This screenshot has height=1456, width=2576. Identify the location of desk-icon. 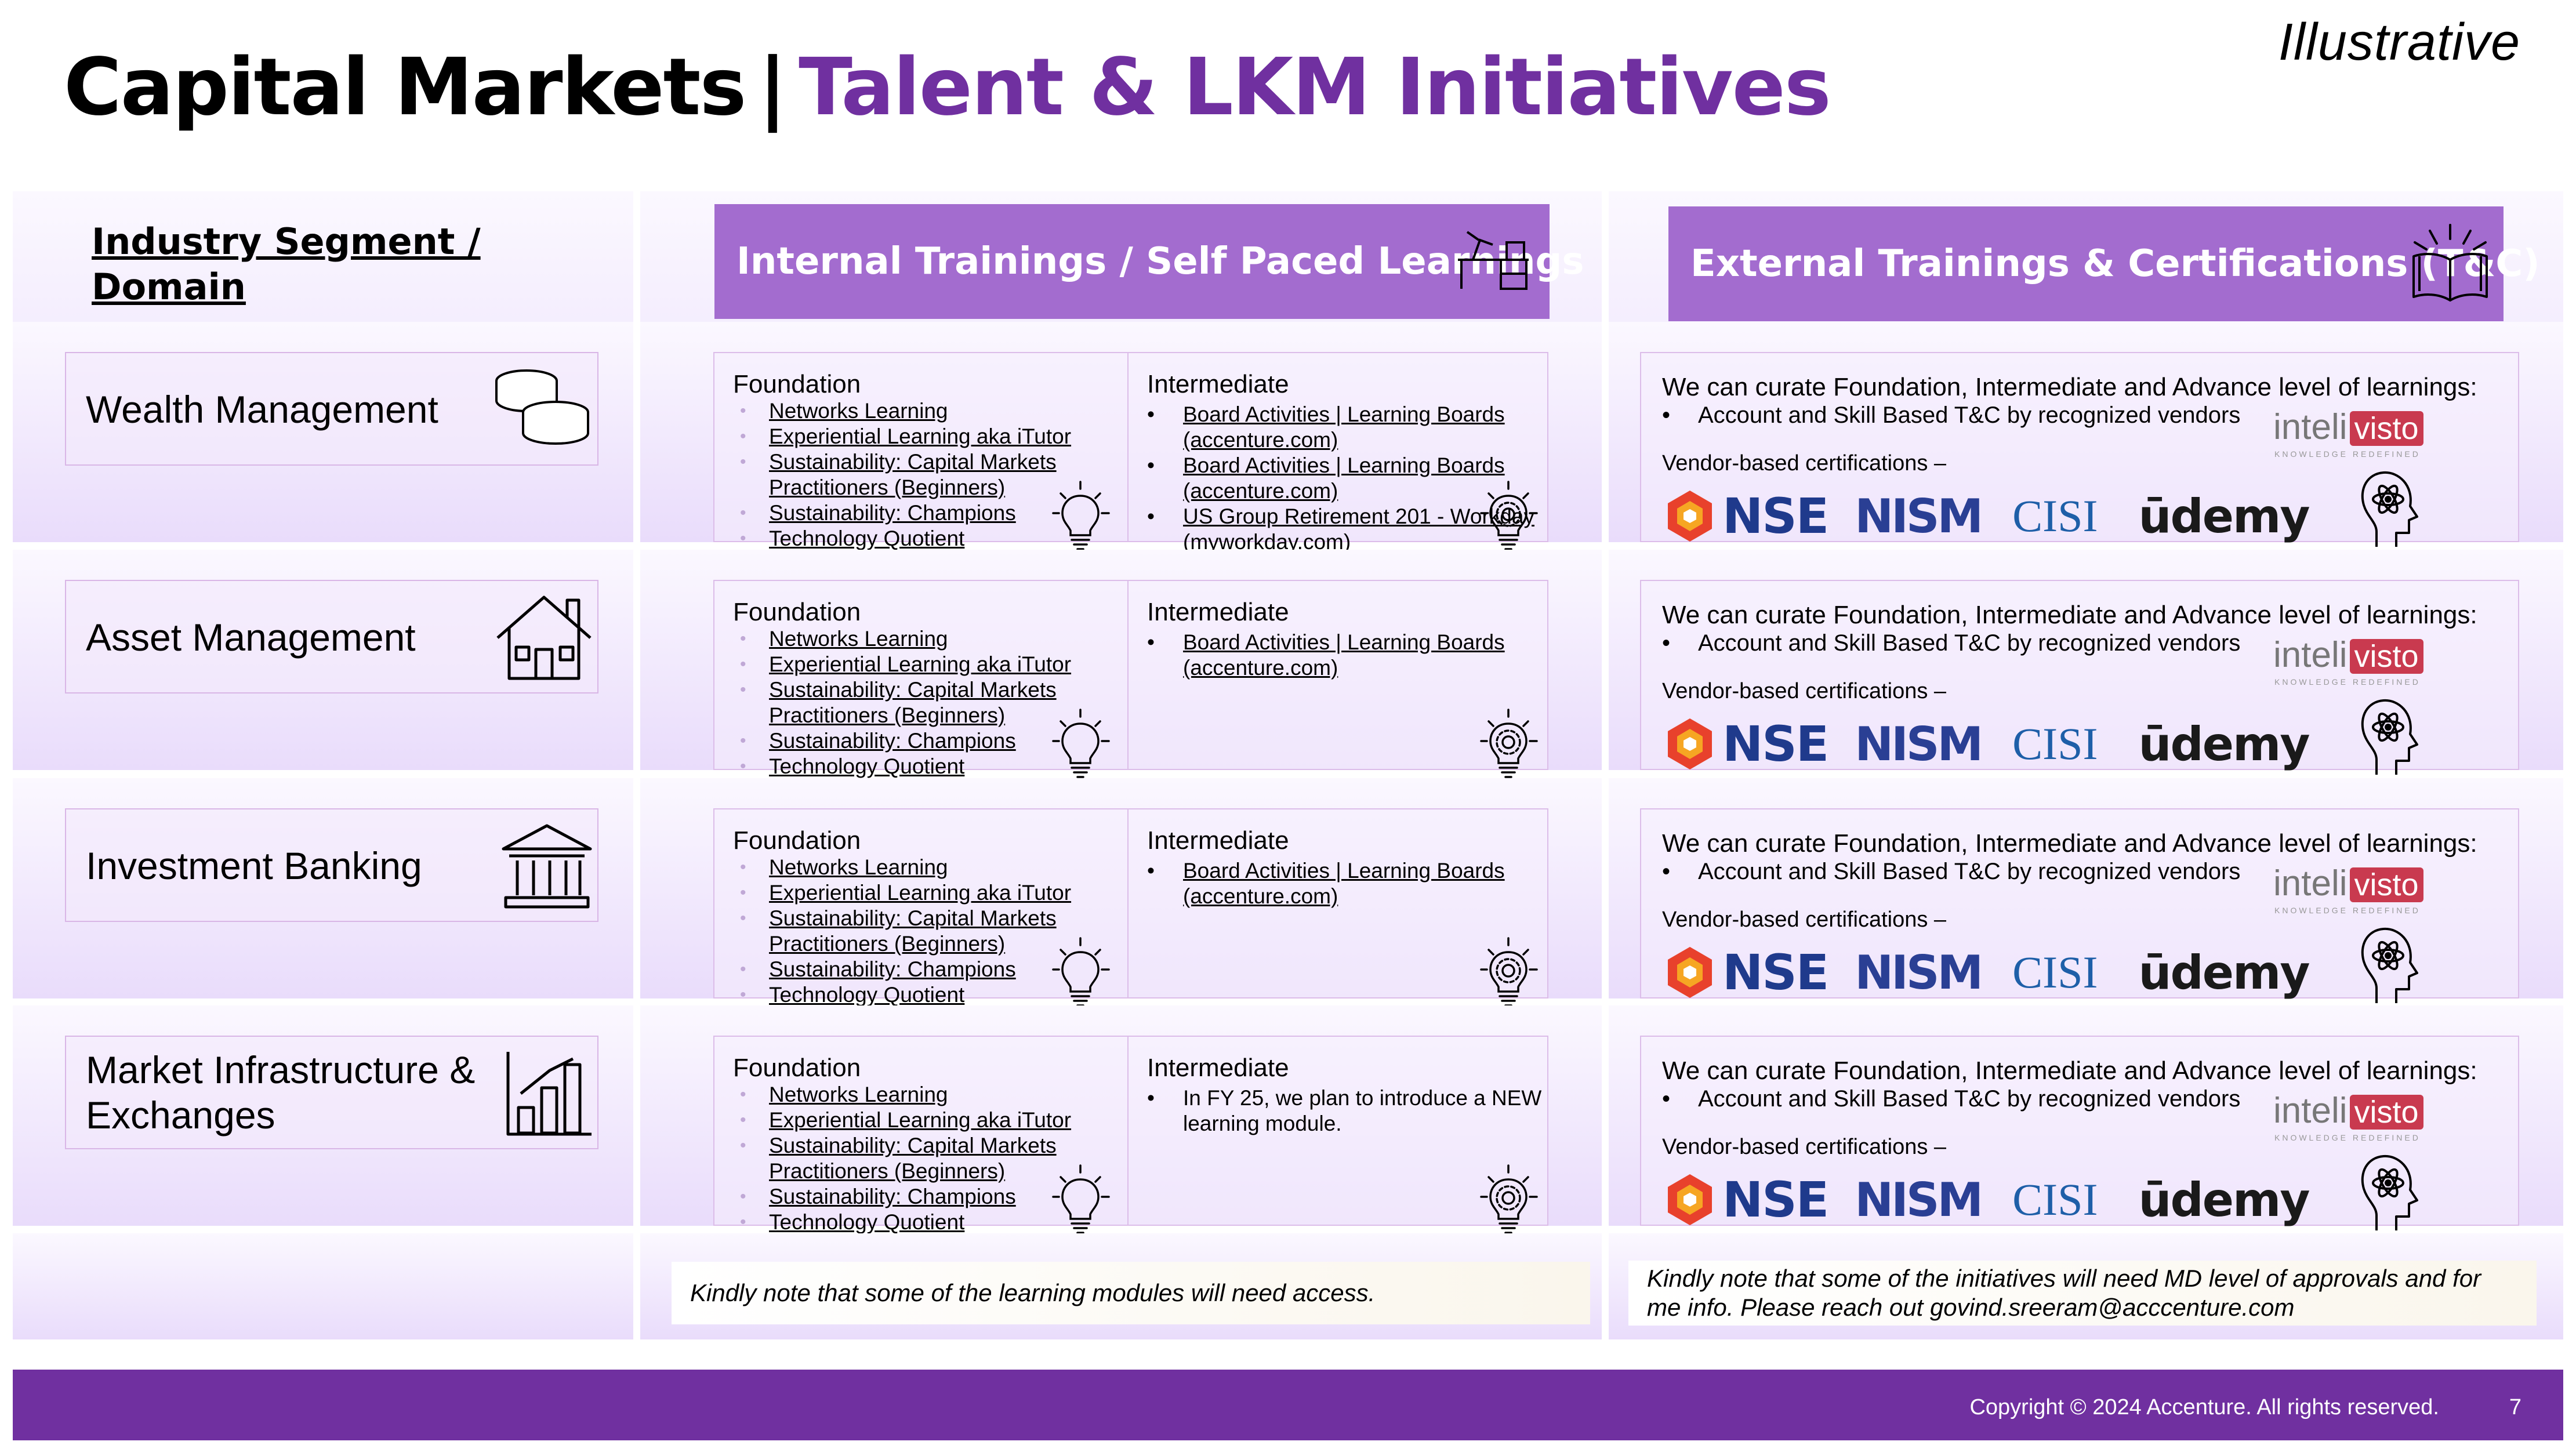
(1493, 259).